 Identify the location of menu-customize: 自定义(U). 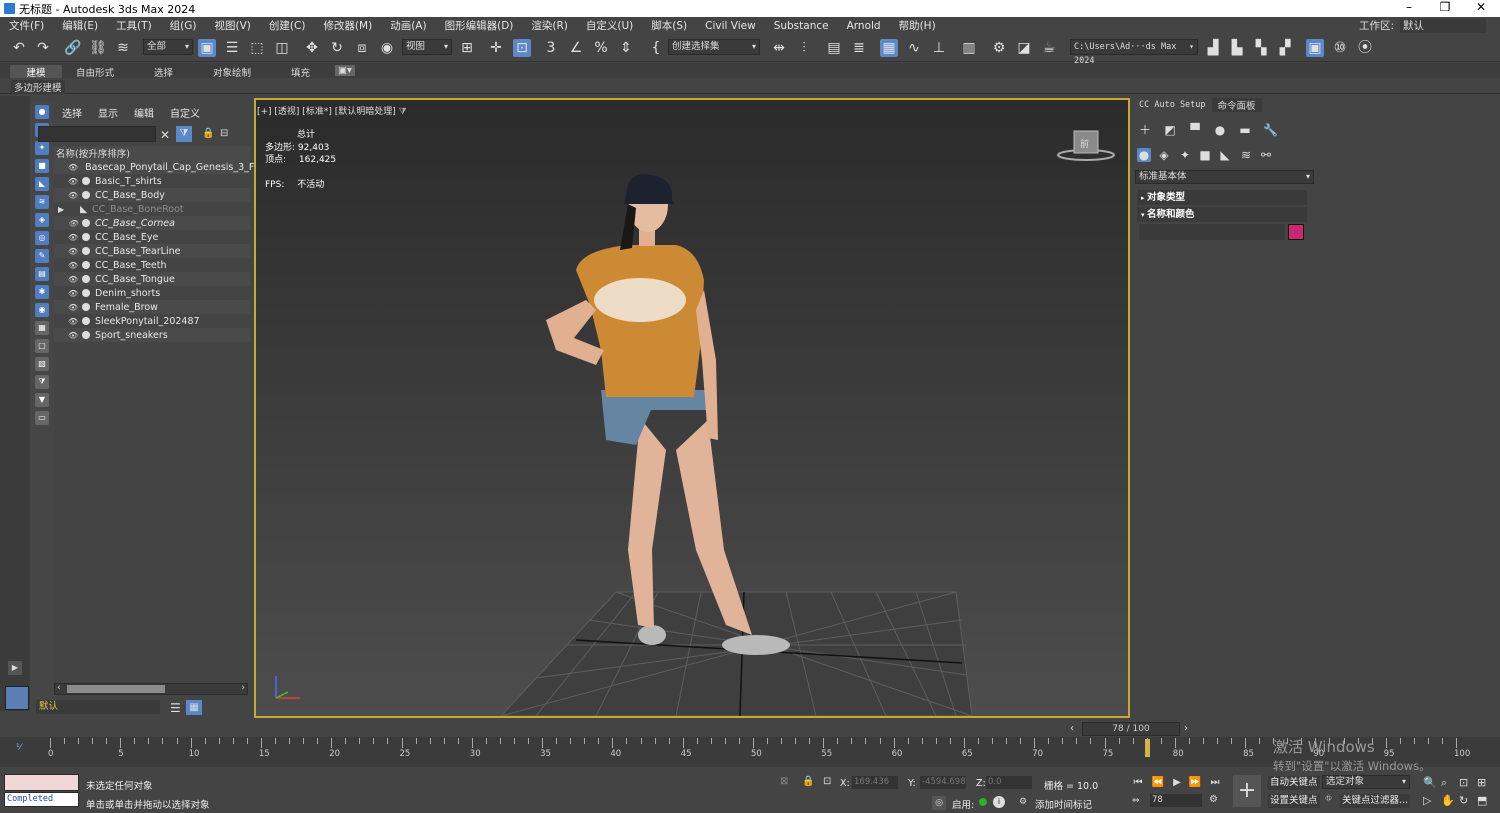
(609, 25).